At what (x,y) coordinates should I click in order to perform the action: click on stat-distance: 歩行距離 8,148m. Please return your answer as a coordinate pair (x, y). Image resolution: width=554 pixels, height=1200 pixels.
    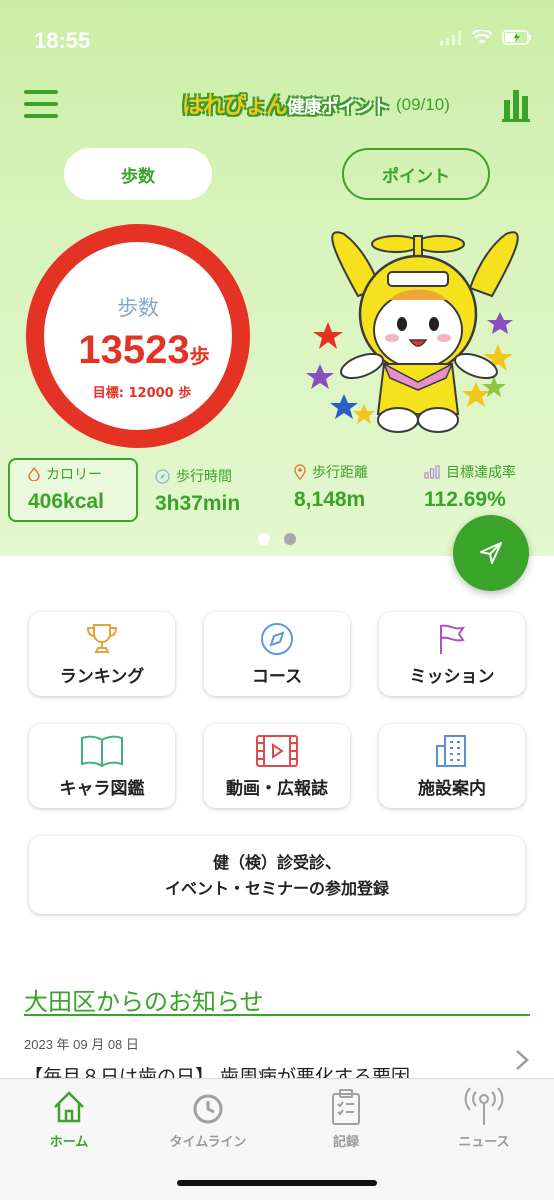
    Looking at the image, I should click on (331, 490).